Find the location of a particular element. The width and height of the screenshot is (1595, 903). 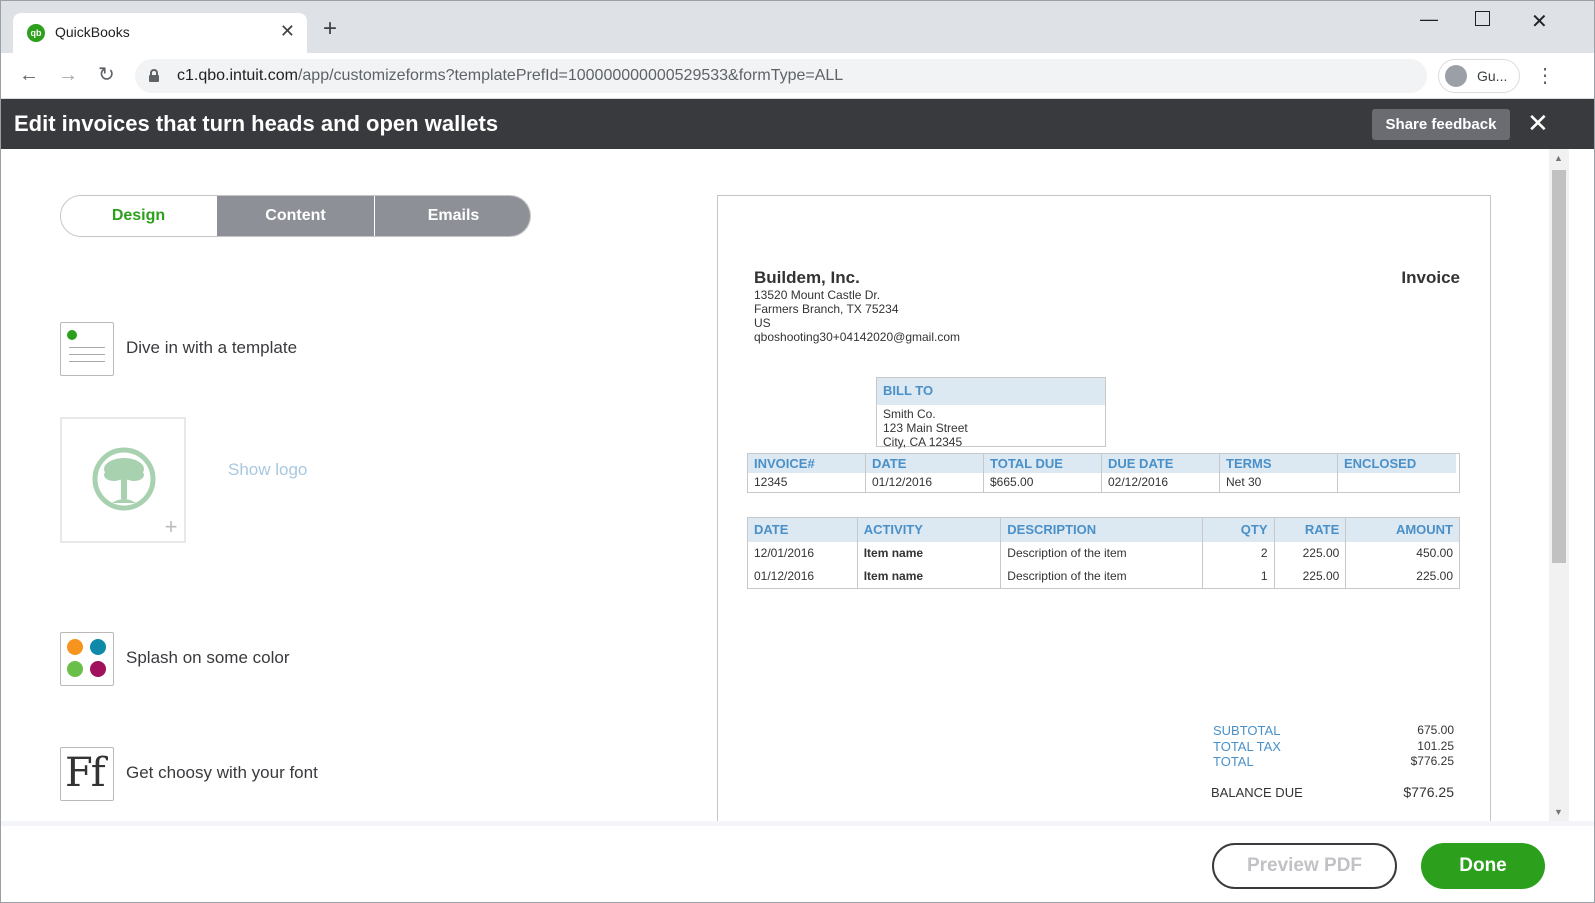

quickbooks-favicon-icon: qb is located at coordinates (36, 33).